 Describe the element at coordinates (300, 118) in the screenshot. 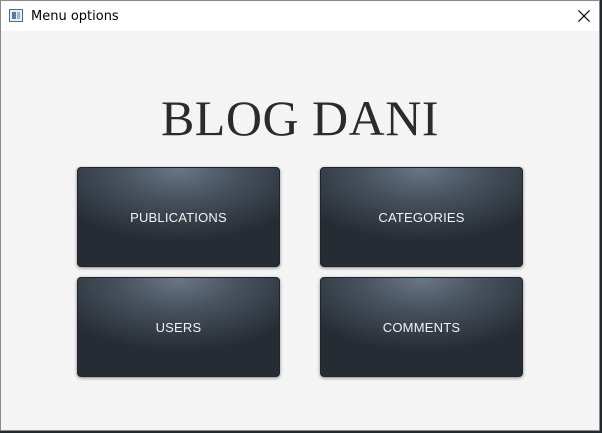

I see `page-title: BLOG DANI` at that location.